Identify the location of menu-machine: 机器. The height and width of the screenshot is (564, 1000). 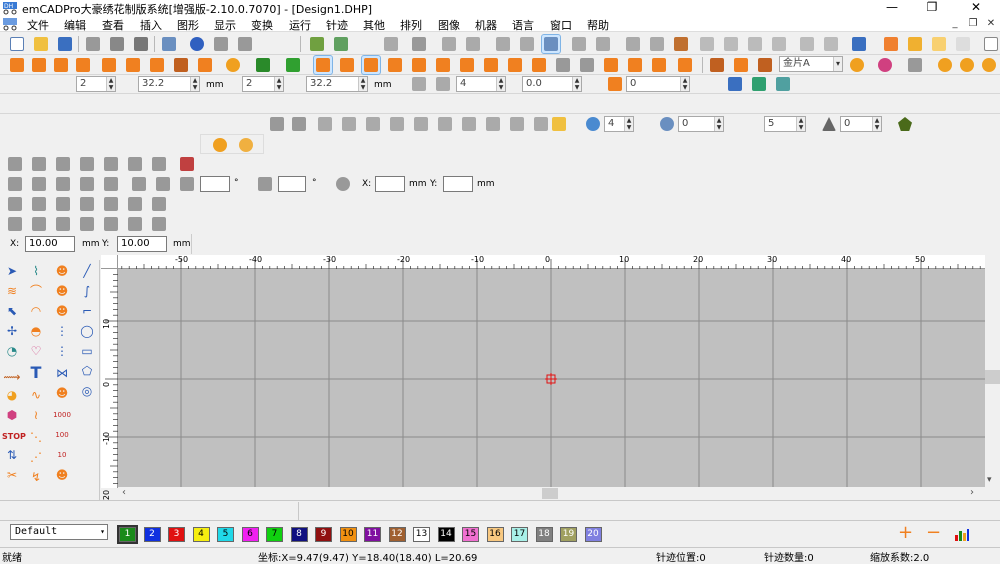
(486, 25).